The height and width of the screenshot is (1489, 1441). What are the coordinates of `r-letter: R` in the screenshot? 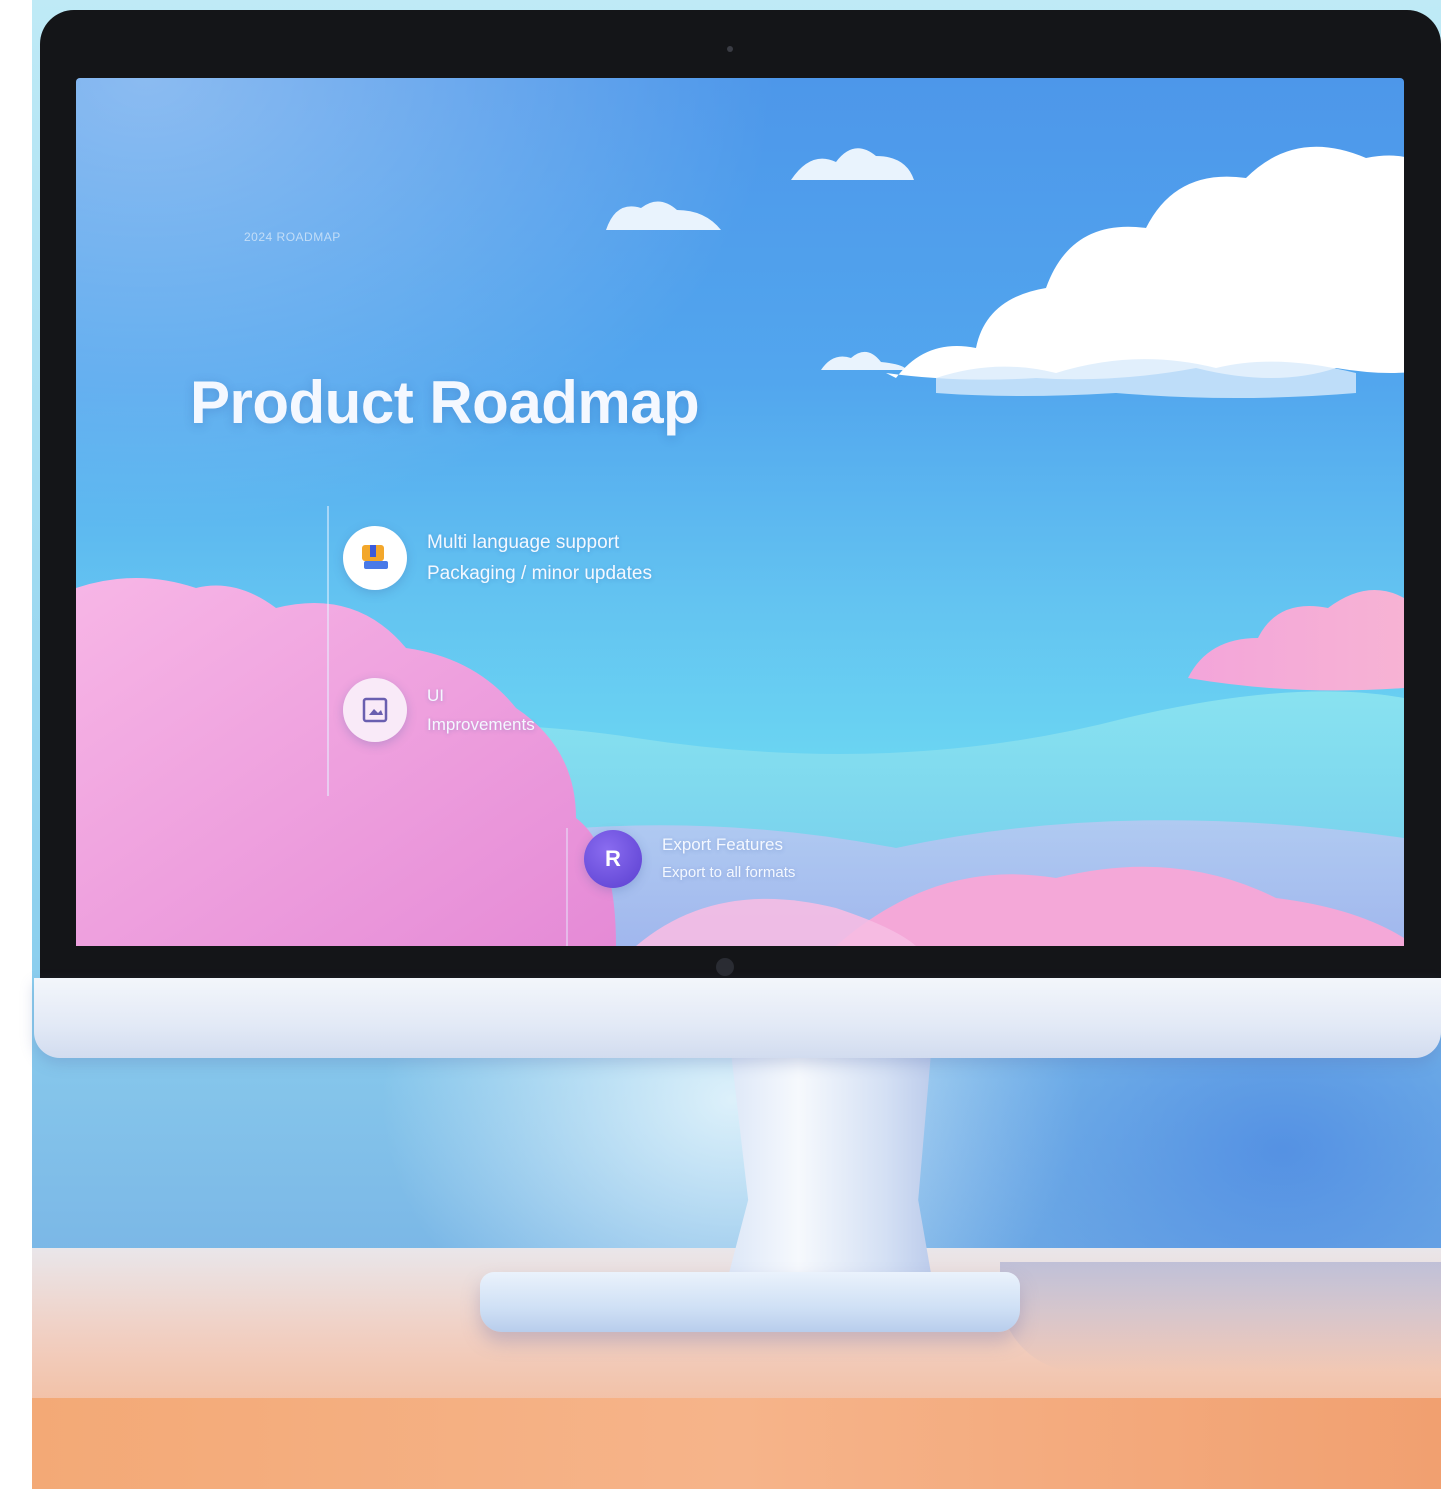 It's located at (613, 858).